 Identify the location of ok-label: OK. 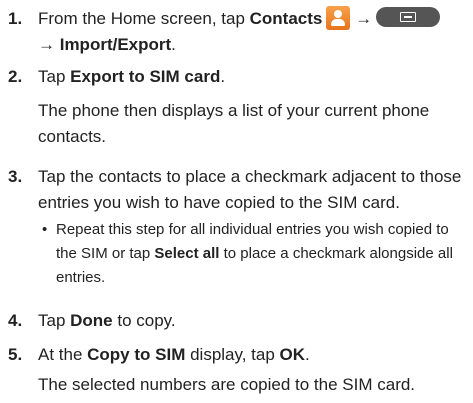
(292, 354).